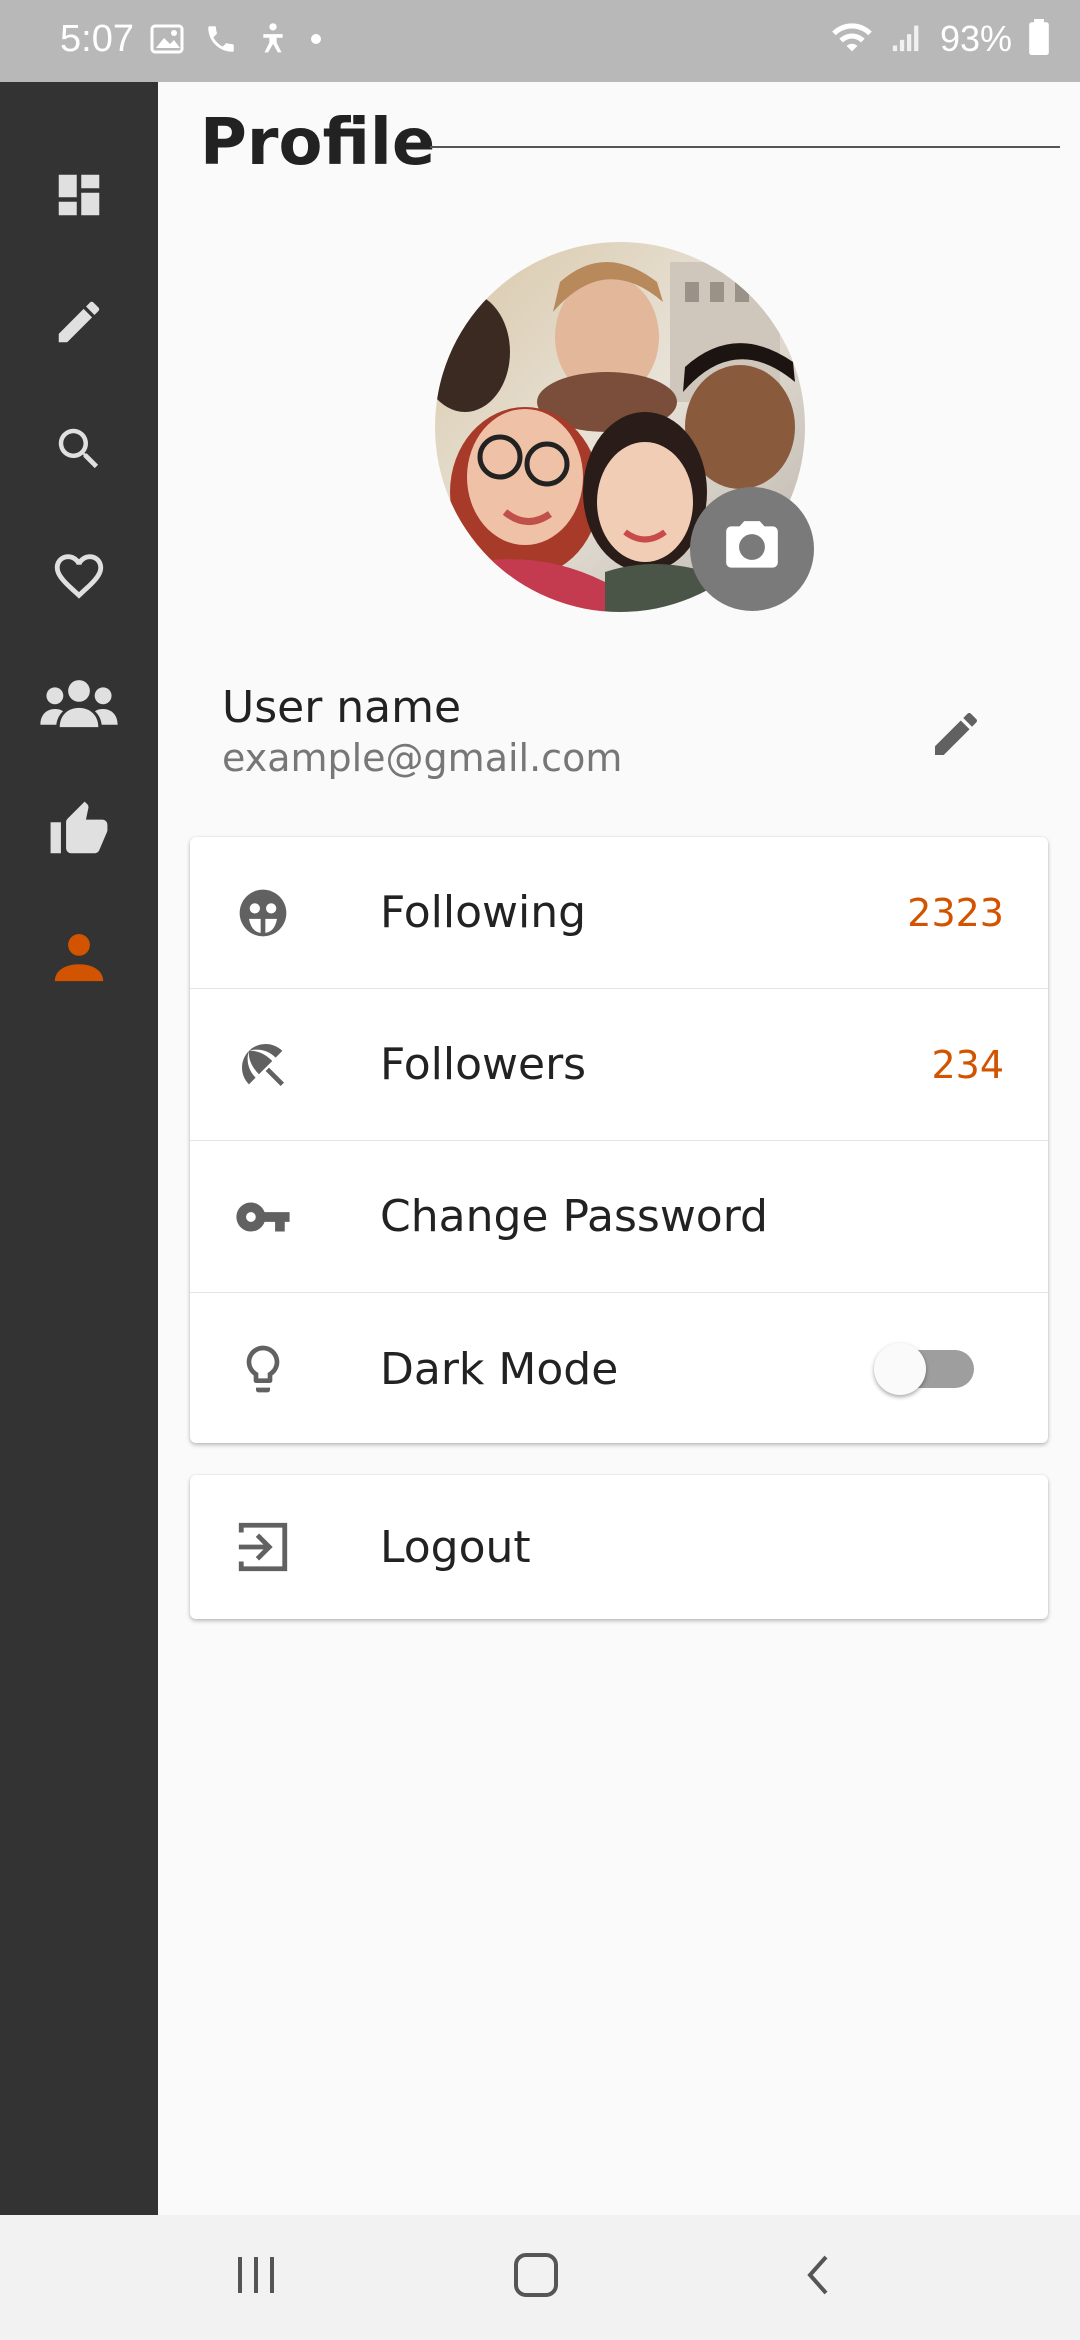  I want to click on system-nav-bar, so click(540, 2277).